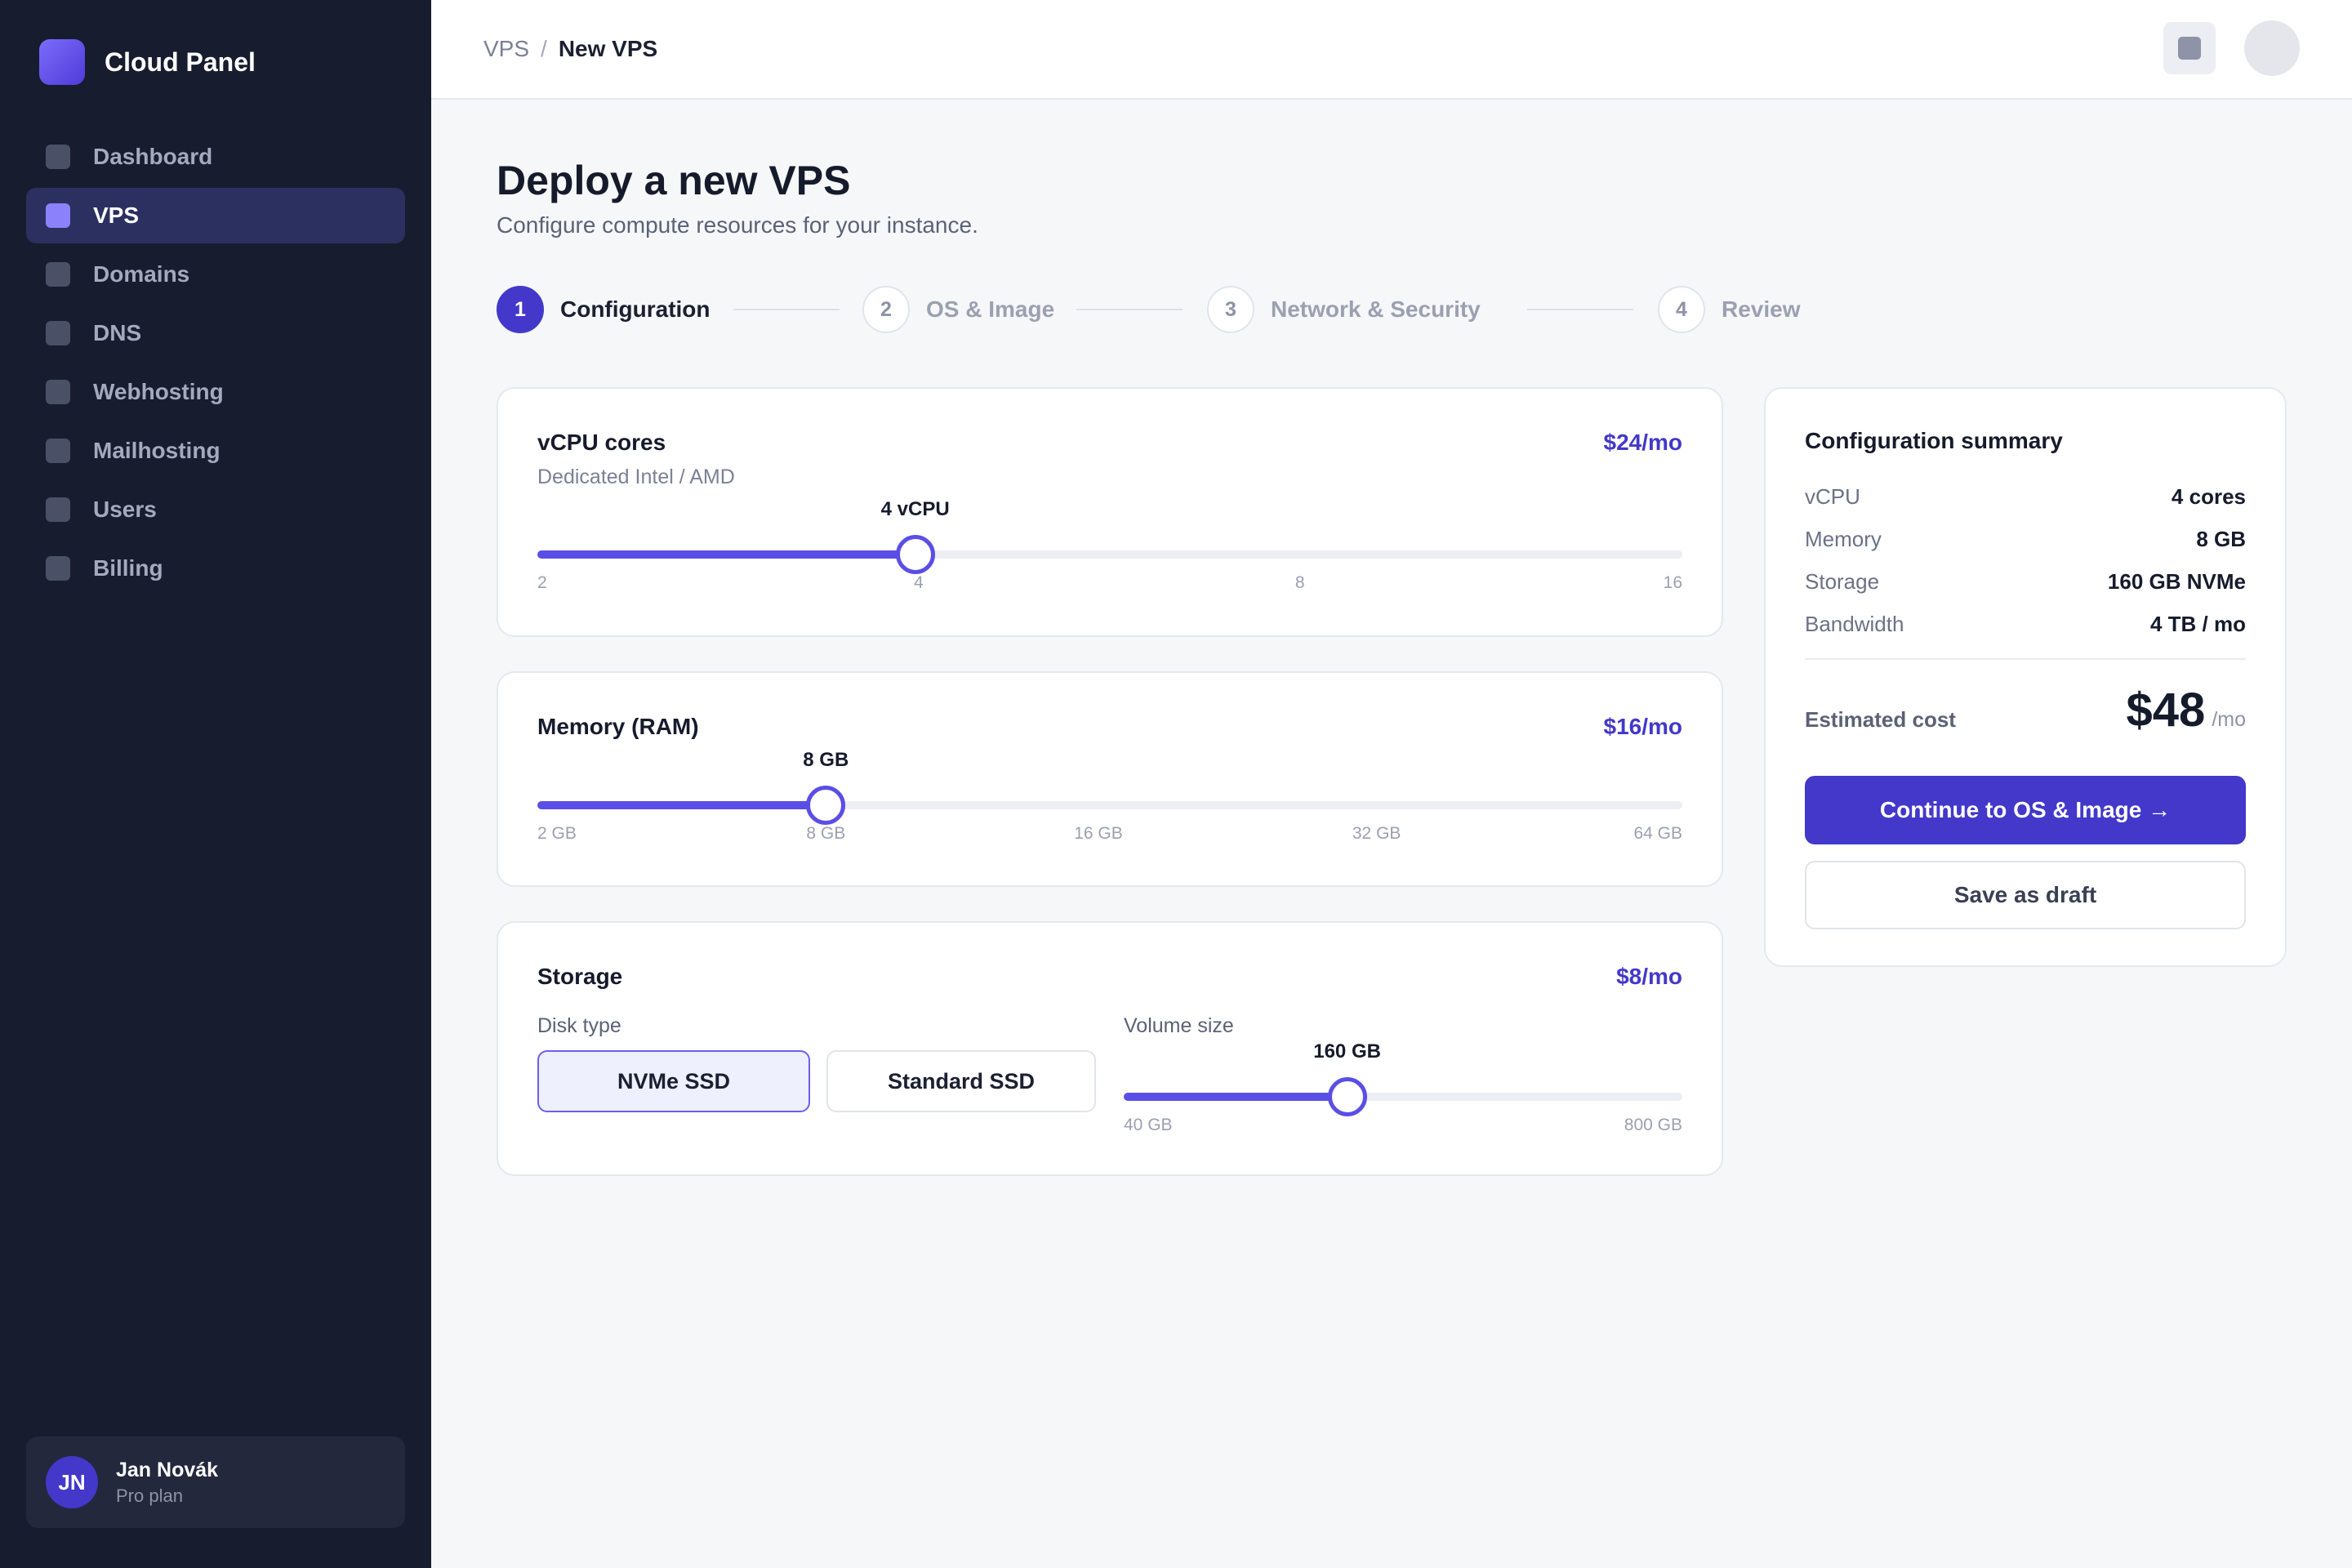 The width and height of the screenshot is (2352, 1568). Describe the element at coordinates (2025, 624) in the screenshot. I see `summary-row-bandwidth: Bandwidth 4 TB / mo` at that location.